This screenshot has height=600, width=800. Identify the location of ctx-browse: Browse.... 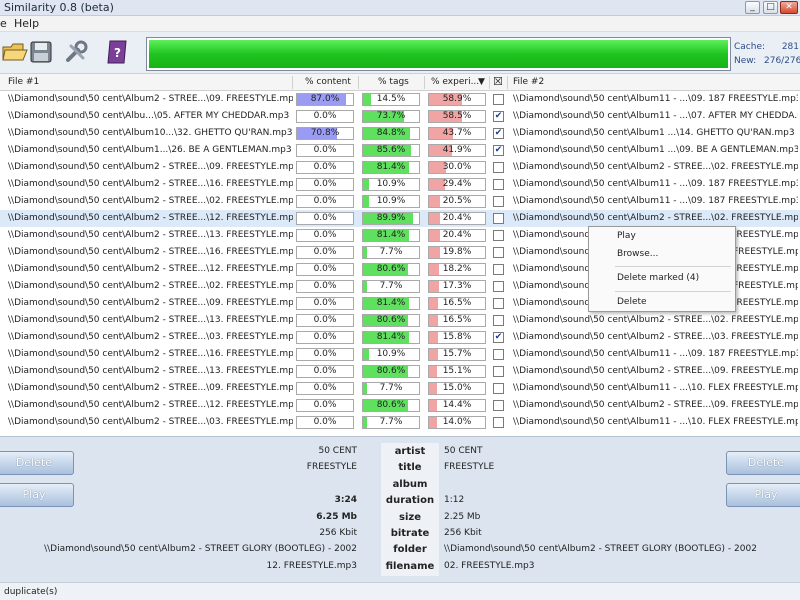
(637, 254).